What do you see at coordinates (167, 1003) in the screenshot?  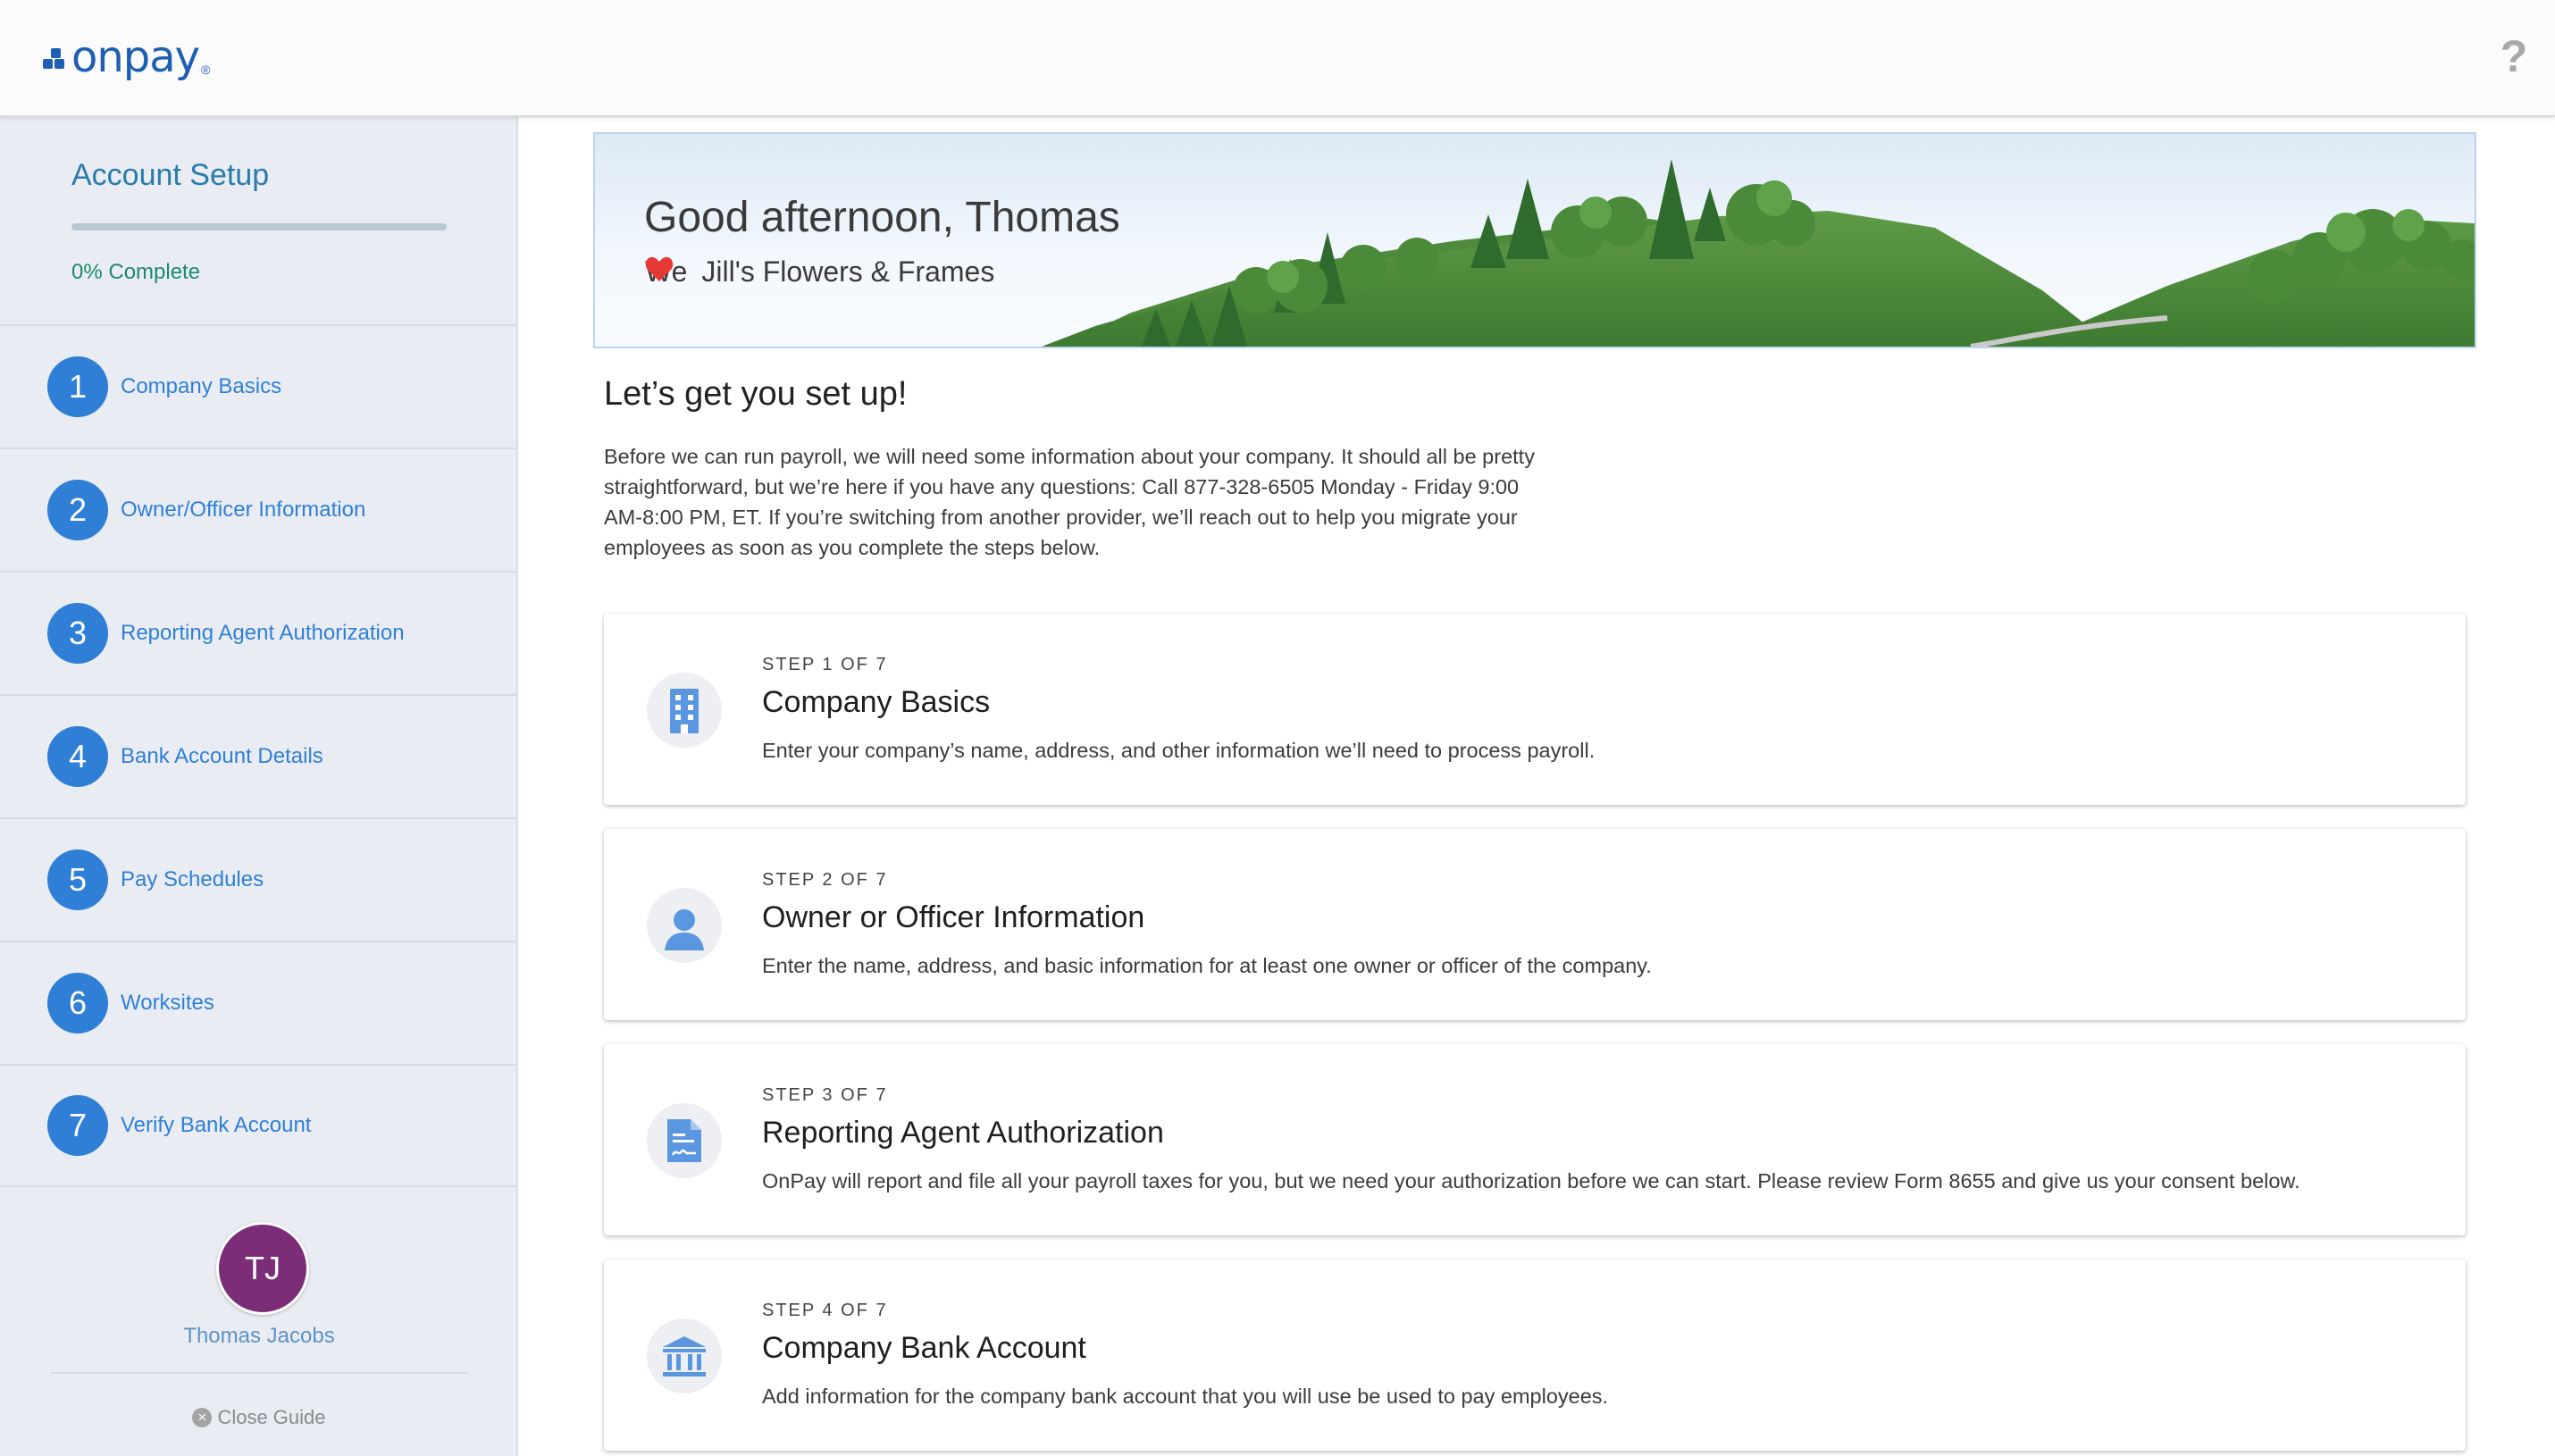 I see `sidebar-step-label: Worksites` at bounding box center [167, 1003].